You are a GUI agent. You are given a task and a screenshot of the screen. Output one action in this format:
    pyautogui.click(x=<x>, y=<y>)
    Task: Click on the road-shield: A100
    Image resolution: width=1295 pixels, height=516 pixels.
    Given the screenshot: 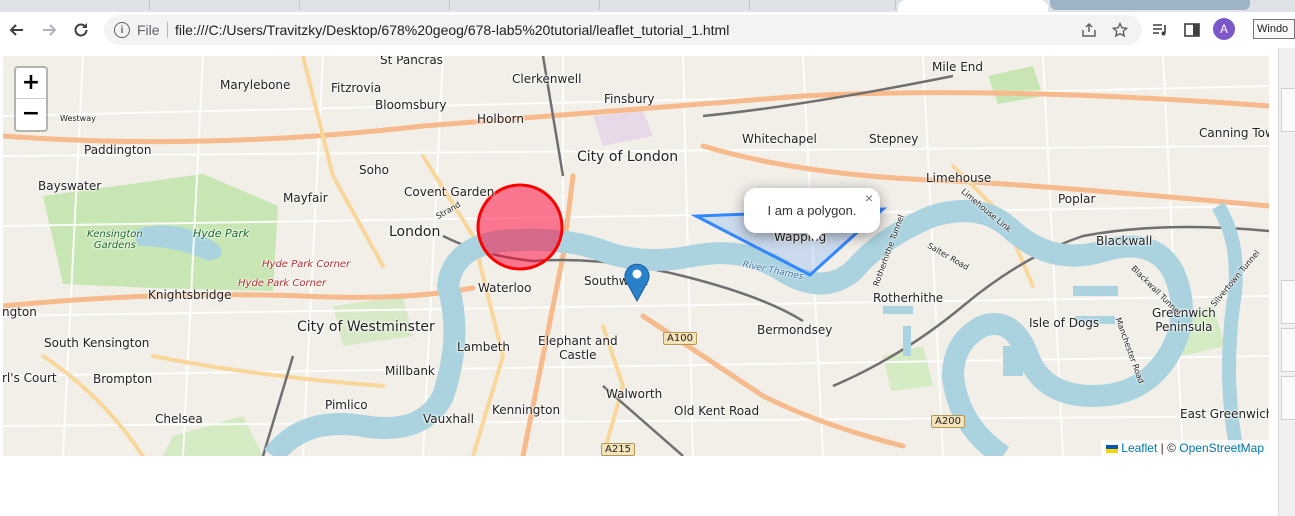 What is the action you would take?
    pyautogui.click(x=680, y=338)
    